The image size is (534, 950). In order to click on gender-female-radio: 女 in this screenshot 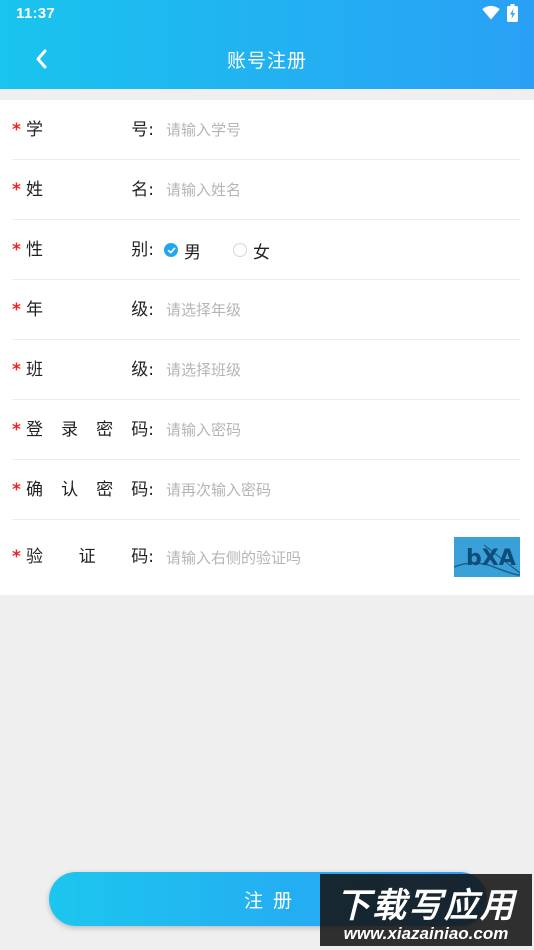, I will do `click(251, 250)`.